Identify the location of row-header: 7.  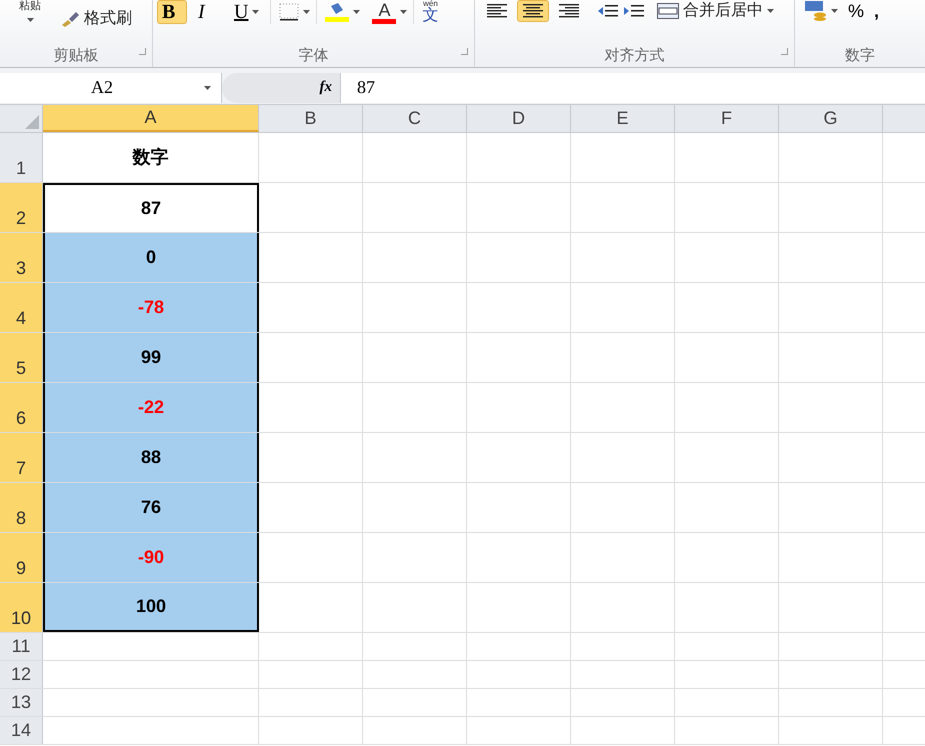
(21, 457).